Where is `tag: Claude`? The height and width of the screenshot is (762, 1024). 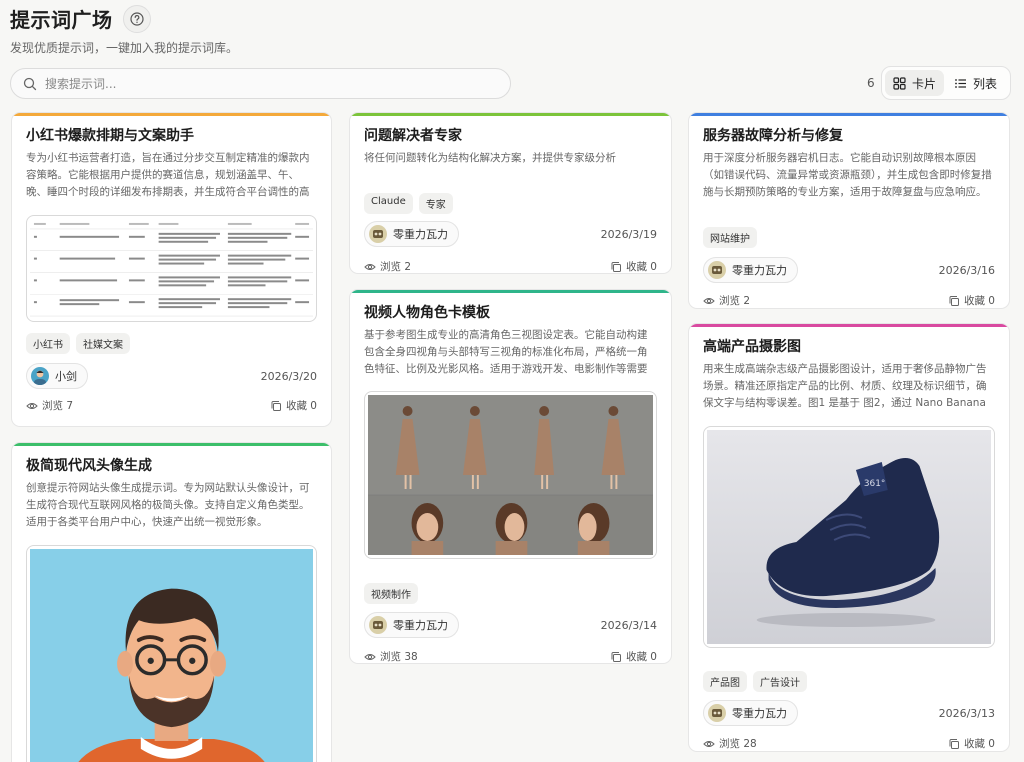 tag: Claude is located at coordinates (388, 203).